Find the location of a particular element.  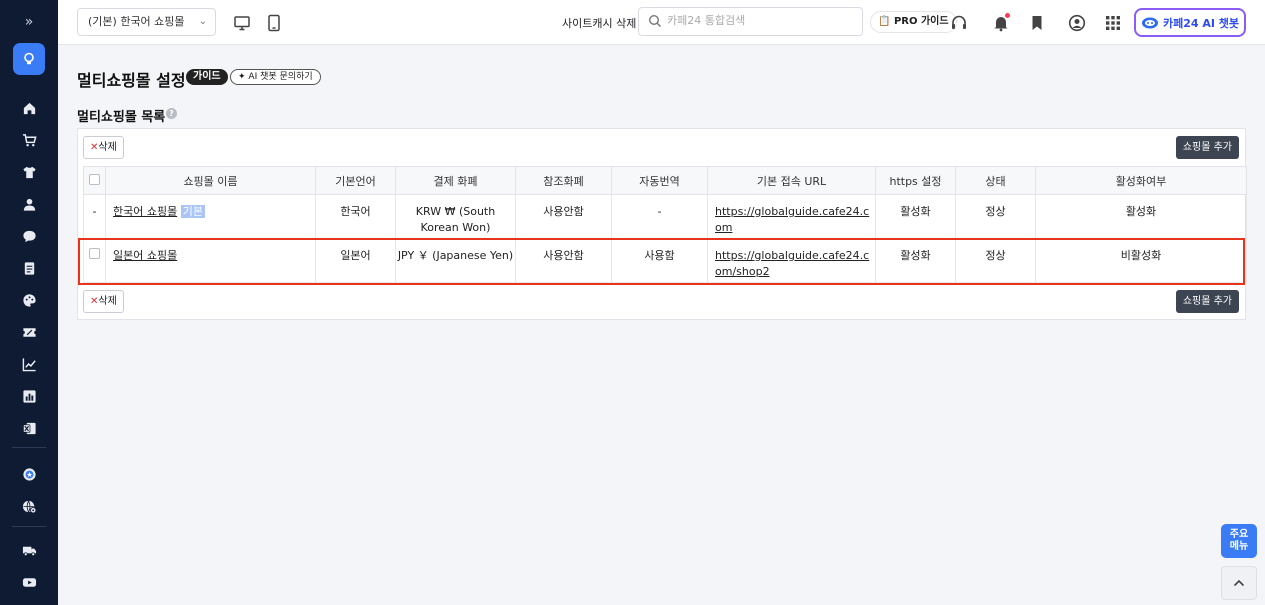

bookmark-icon is located at coordinates (1037, 23).